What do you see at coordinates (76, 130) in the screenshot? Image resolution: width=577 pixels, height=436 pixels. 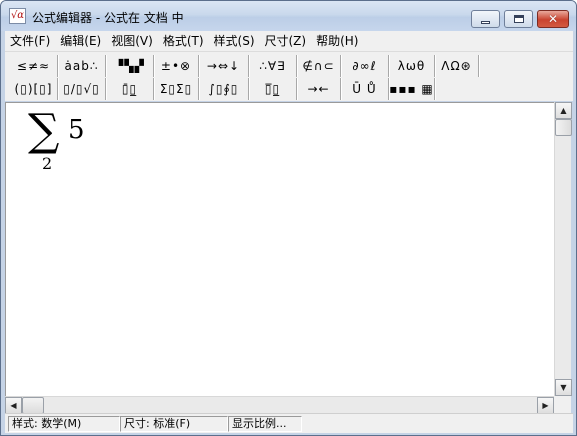 I see `summation-argument: 5` at bounding box center [76, 130].